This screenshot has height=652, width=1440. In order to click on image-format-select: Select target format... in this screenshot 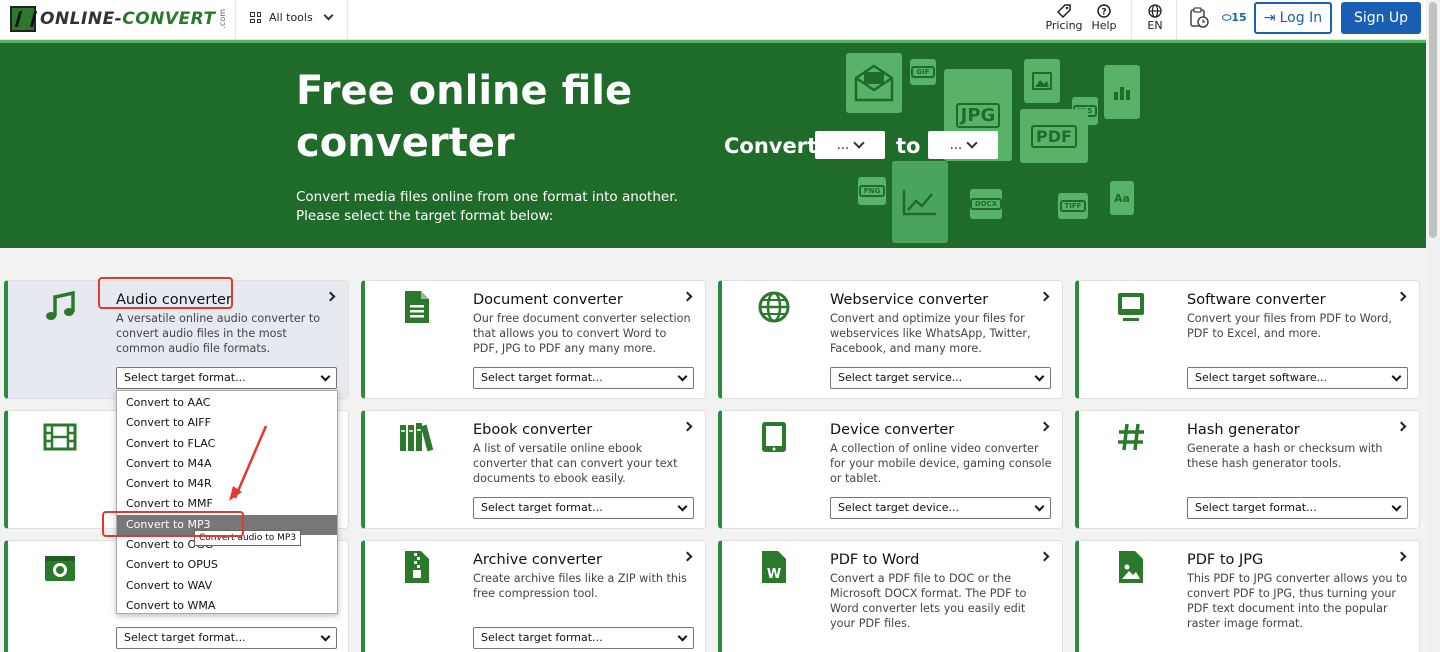, I will do `click(226, 638)`.